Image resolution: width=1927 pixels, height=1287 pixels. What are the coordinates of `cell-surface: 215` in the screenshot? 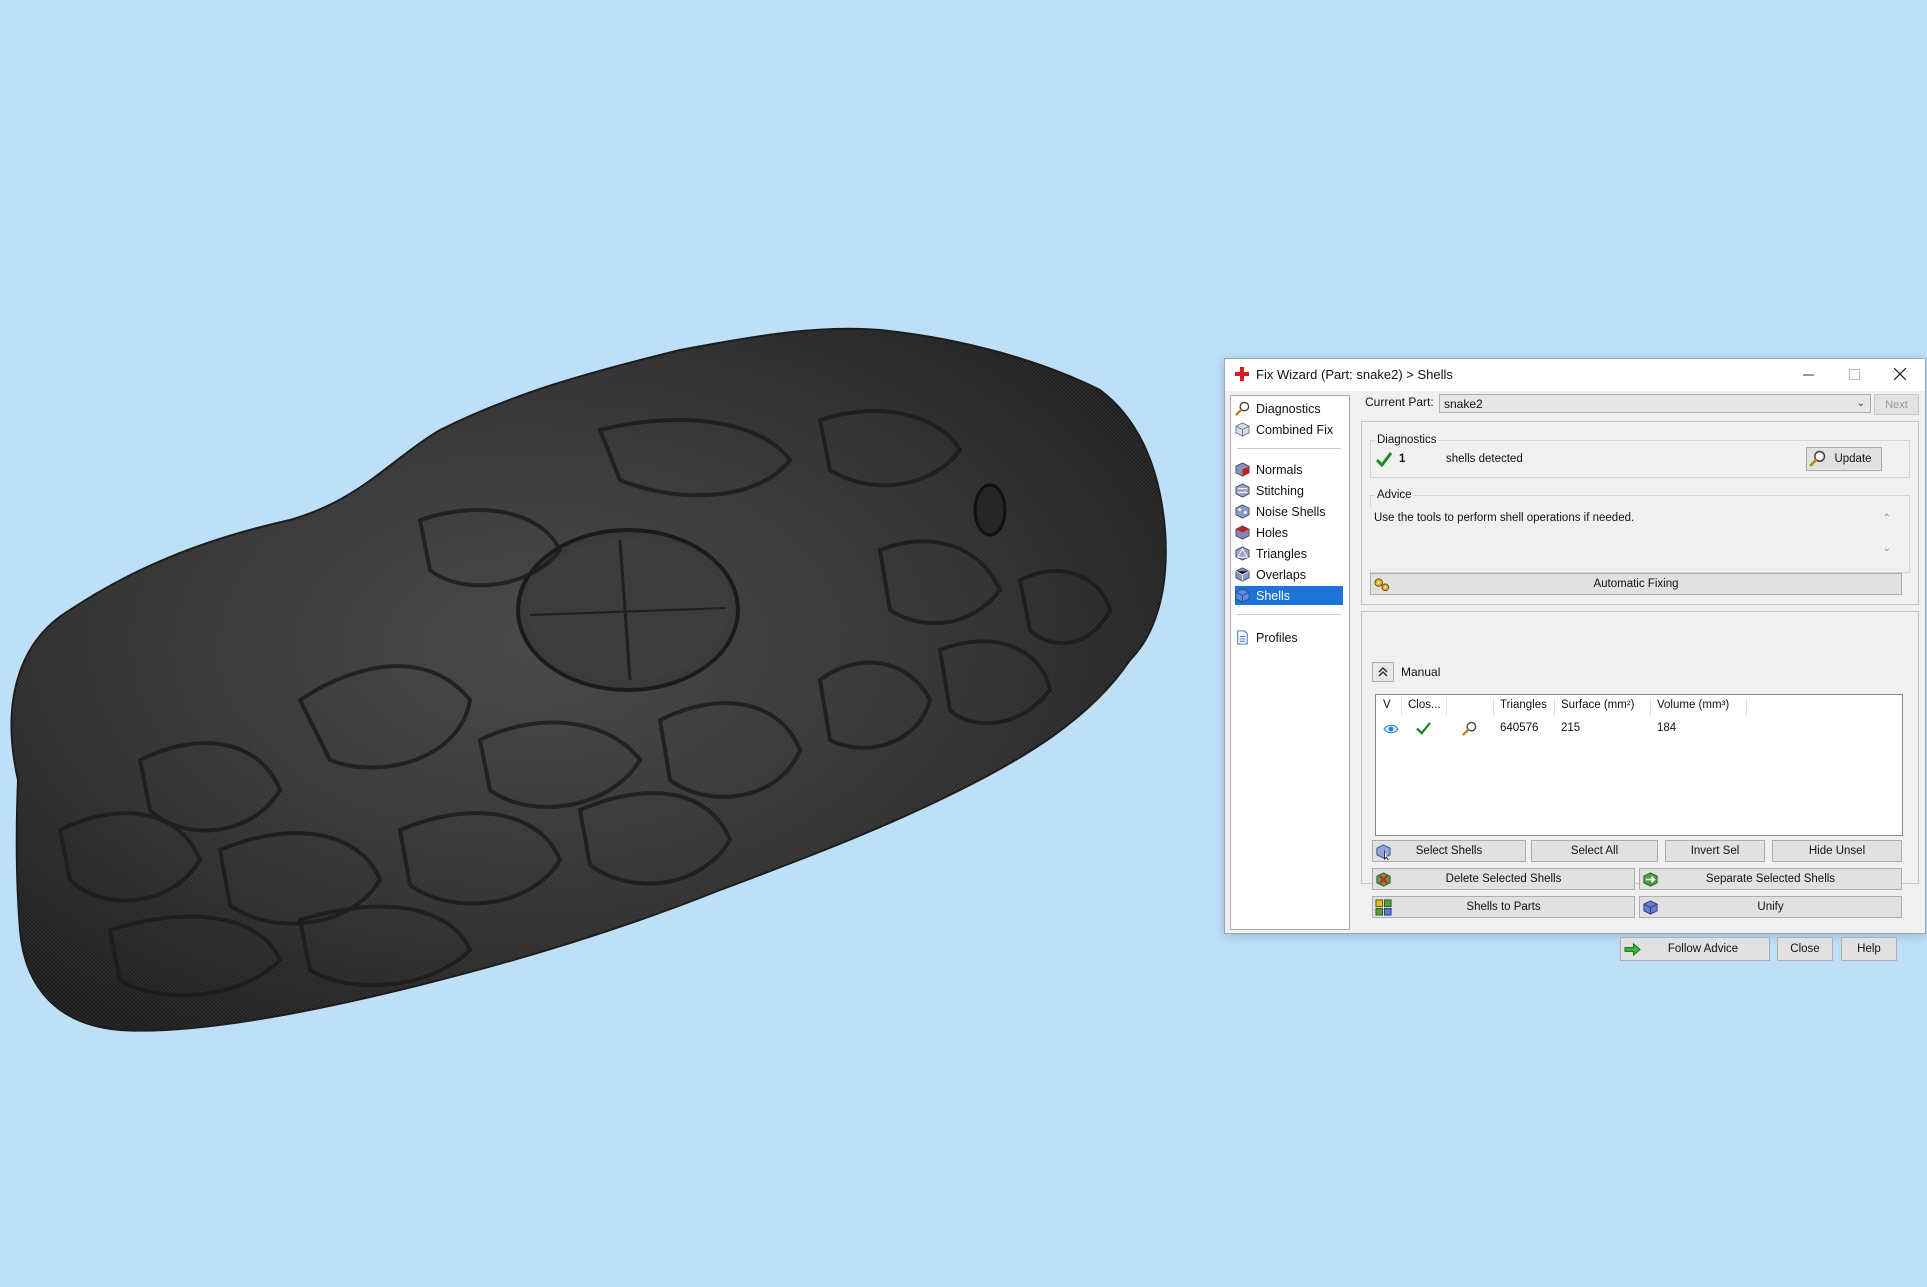 It's located at (1571, 728).